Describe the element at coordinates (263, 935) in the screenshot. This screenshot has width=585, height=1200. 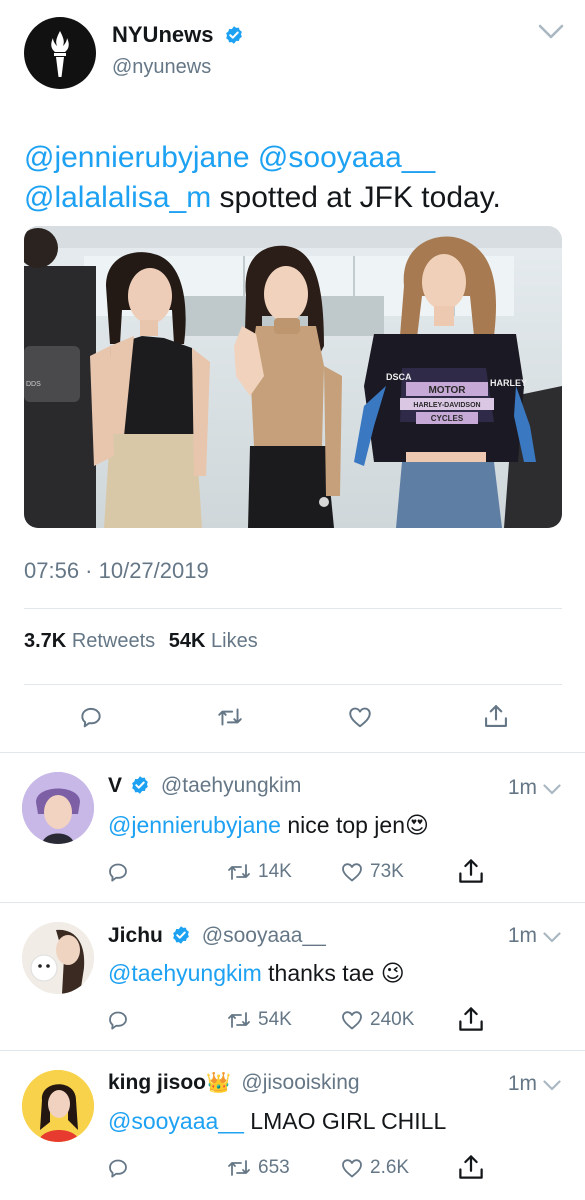
I see `reply-author-handle: @sooyaaa__` at that location.